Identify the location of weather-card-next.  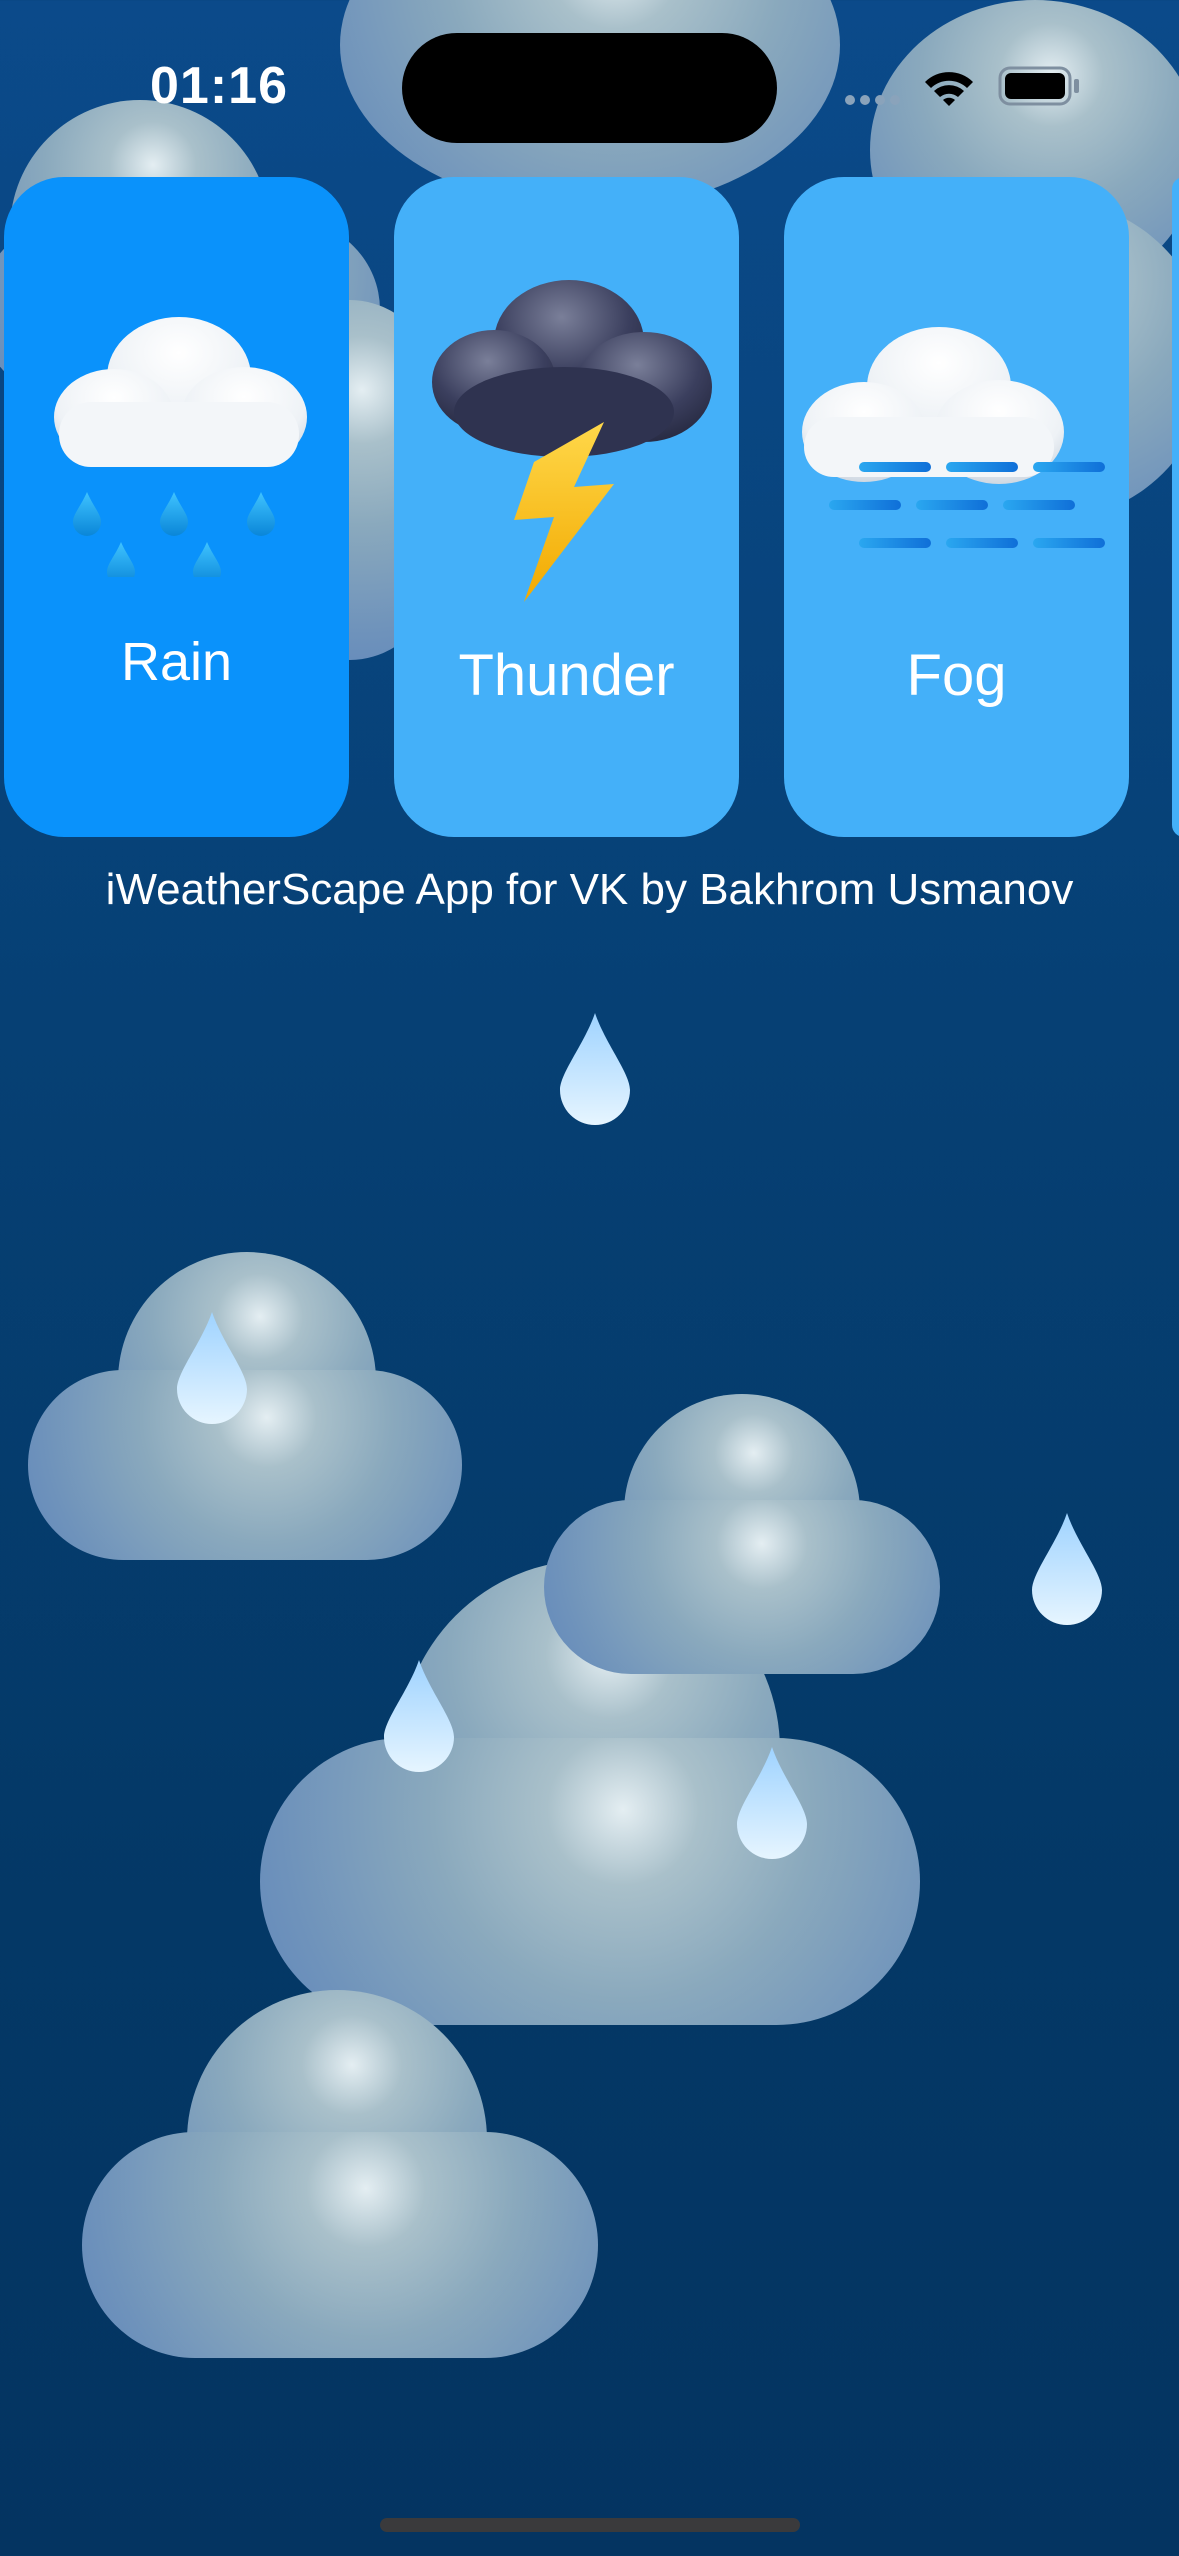
(1175, 507).